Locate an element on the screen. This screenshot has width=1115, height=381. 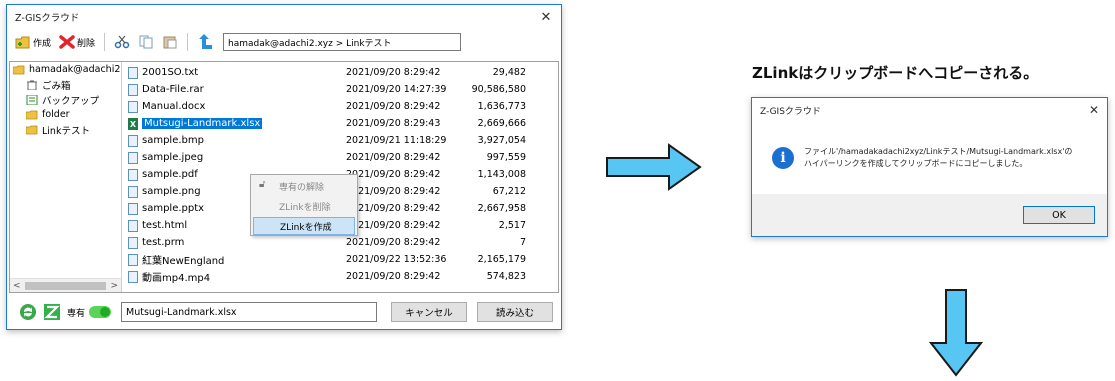
tree-horizontal-scrollbar: < > is located at coordinates (65, 285).